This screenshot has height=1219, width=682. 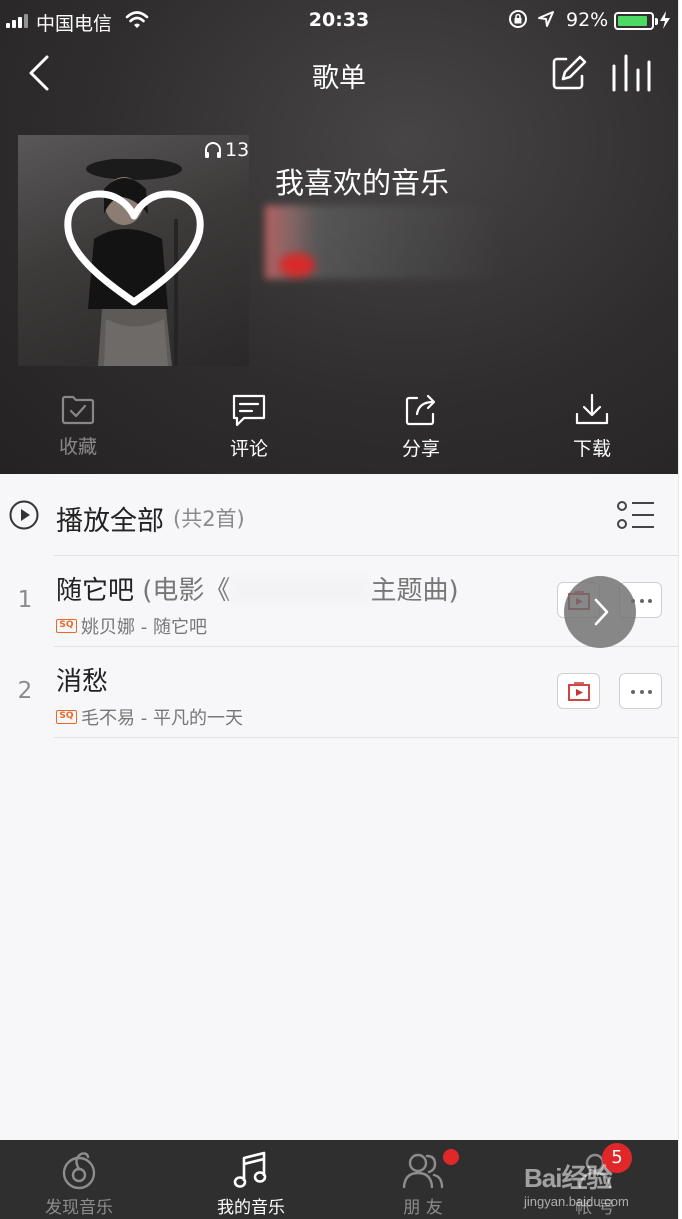 I want to click on discover-music-icon, so click(x=79, y=1171).